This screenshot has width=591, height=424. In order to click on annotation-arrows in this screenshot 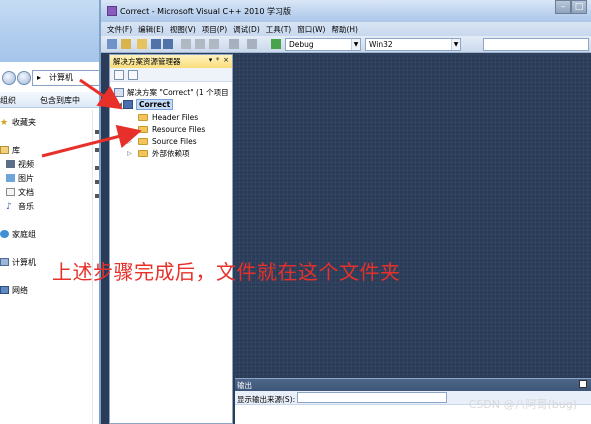, I will do `click(91, 118)`.